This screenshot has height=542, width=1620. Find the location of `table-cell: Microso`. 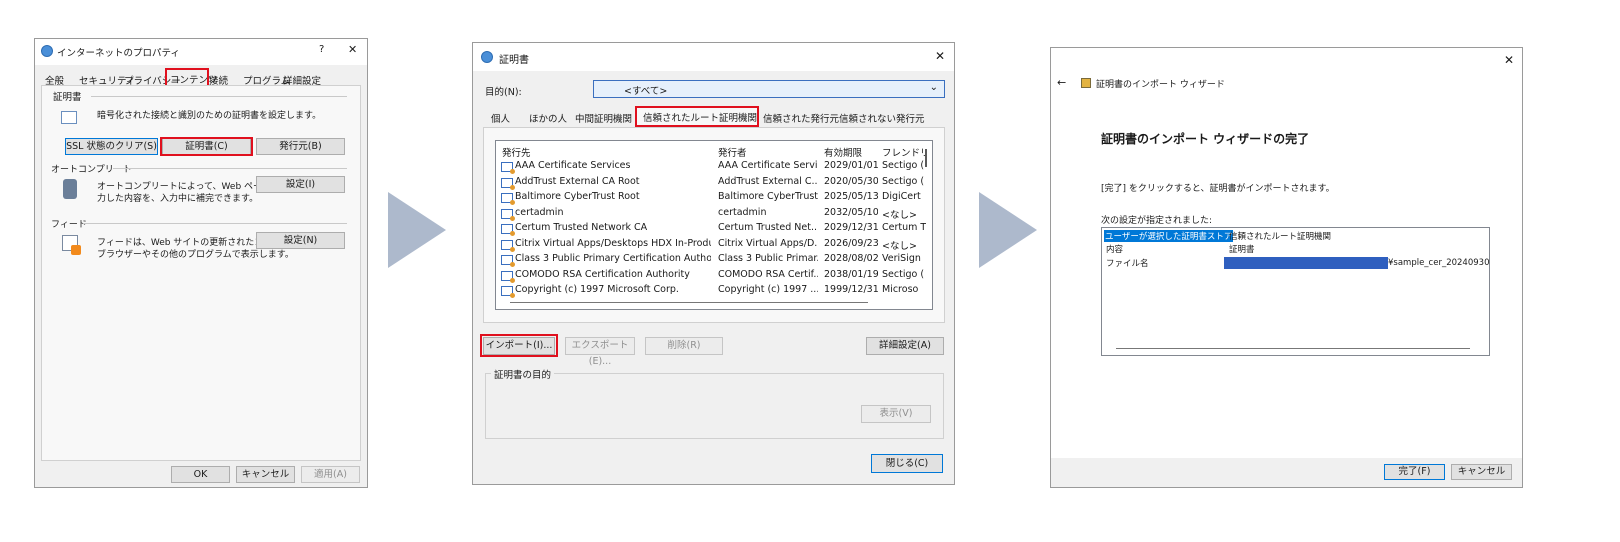

table-cell: Microso is located at coordinates (900, 289).